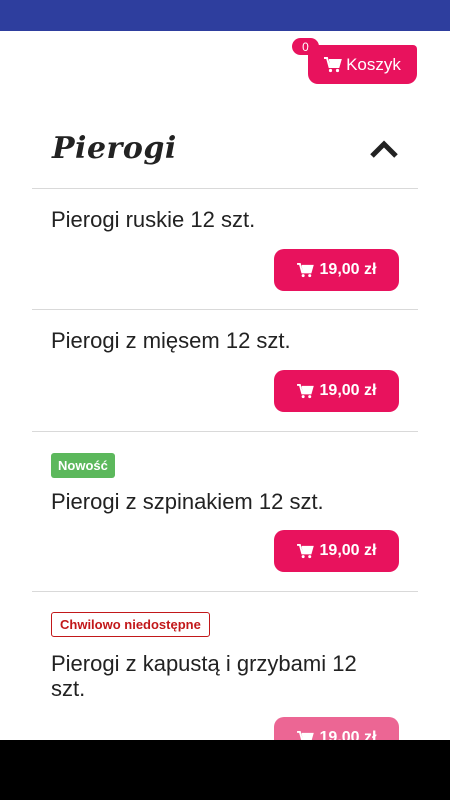 Image resolution: width=450 pixels, height=800 pixels. I want to click on status-bar, so click(225, 15).